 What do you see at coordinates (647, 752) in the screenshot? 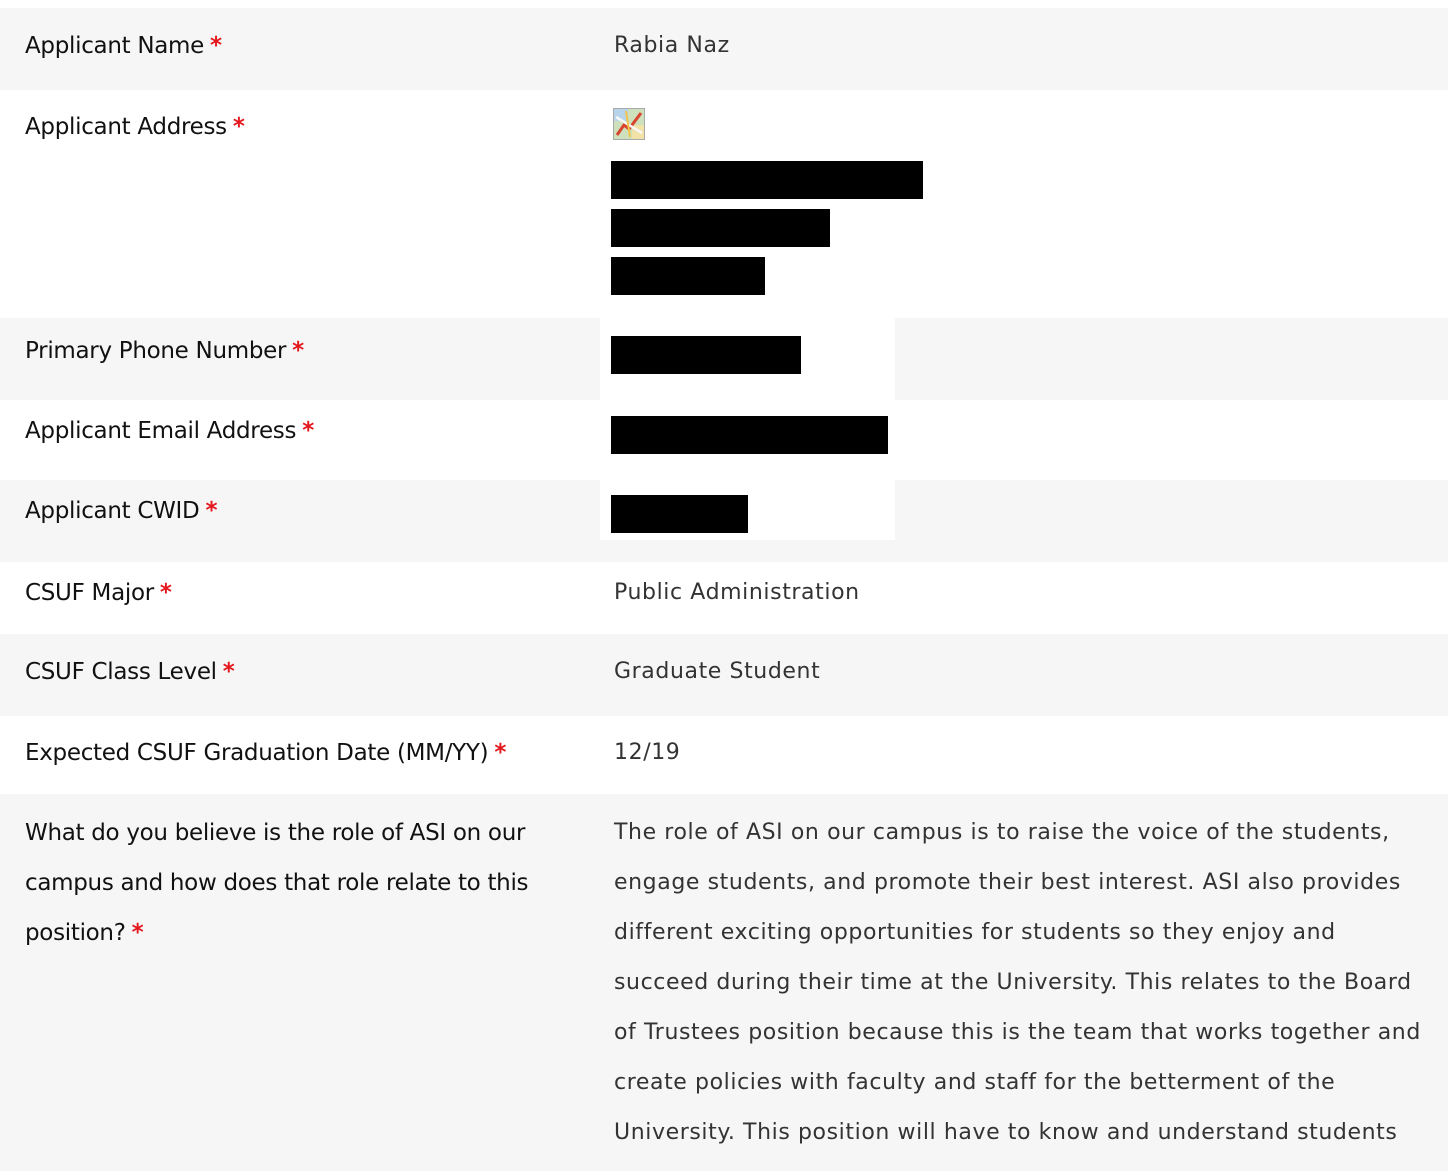
I see `field-value-expected-graduation: 12/19` at bounding box center [647, 752].